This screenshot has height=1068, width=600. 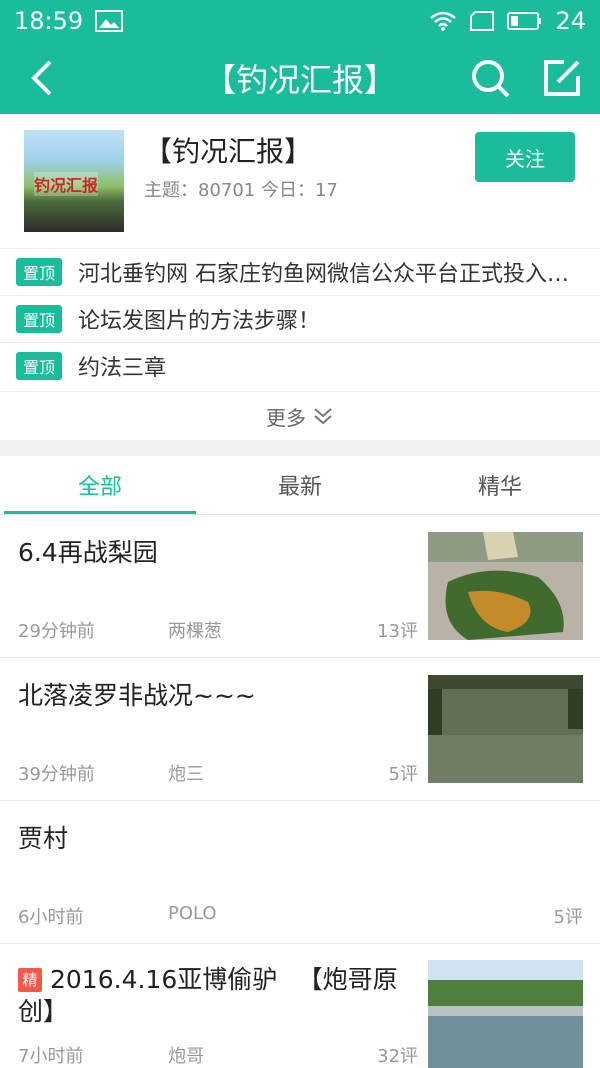 I want to click on post-title: 贾村, so click(x=43, y=838).